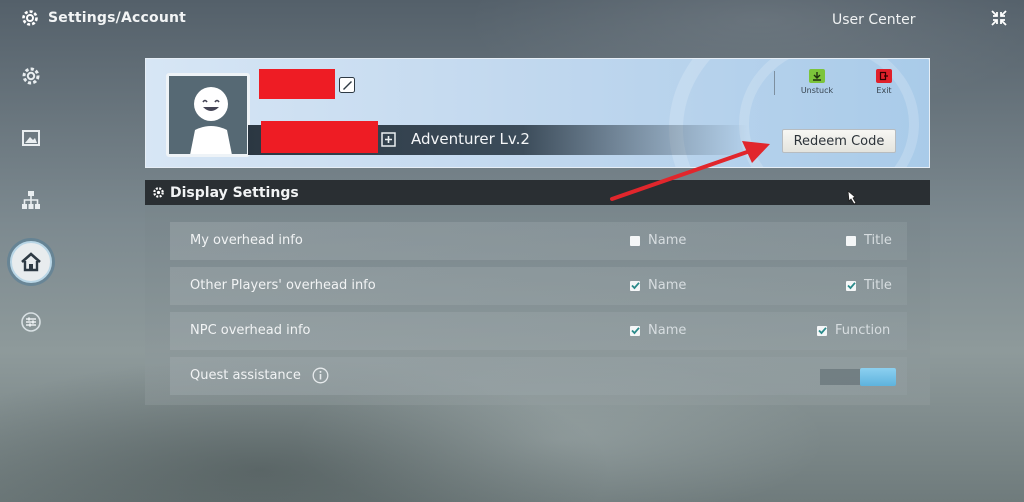 This screenshot has height=502, width=1024. Describe the element at coordinates (538, 331) in the screenshot. I see `settings-row: NPC overhead info Name Function` at that location.